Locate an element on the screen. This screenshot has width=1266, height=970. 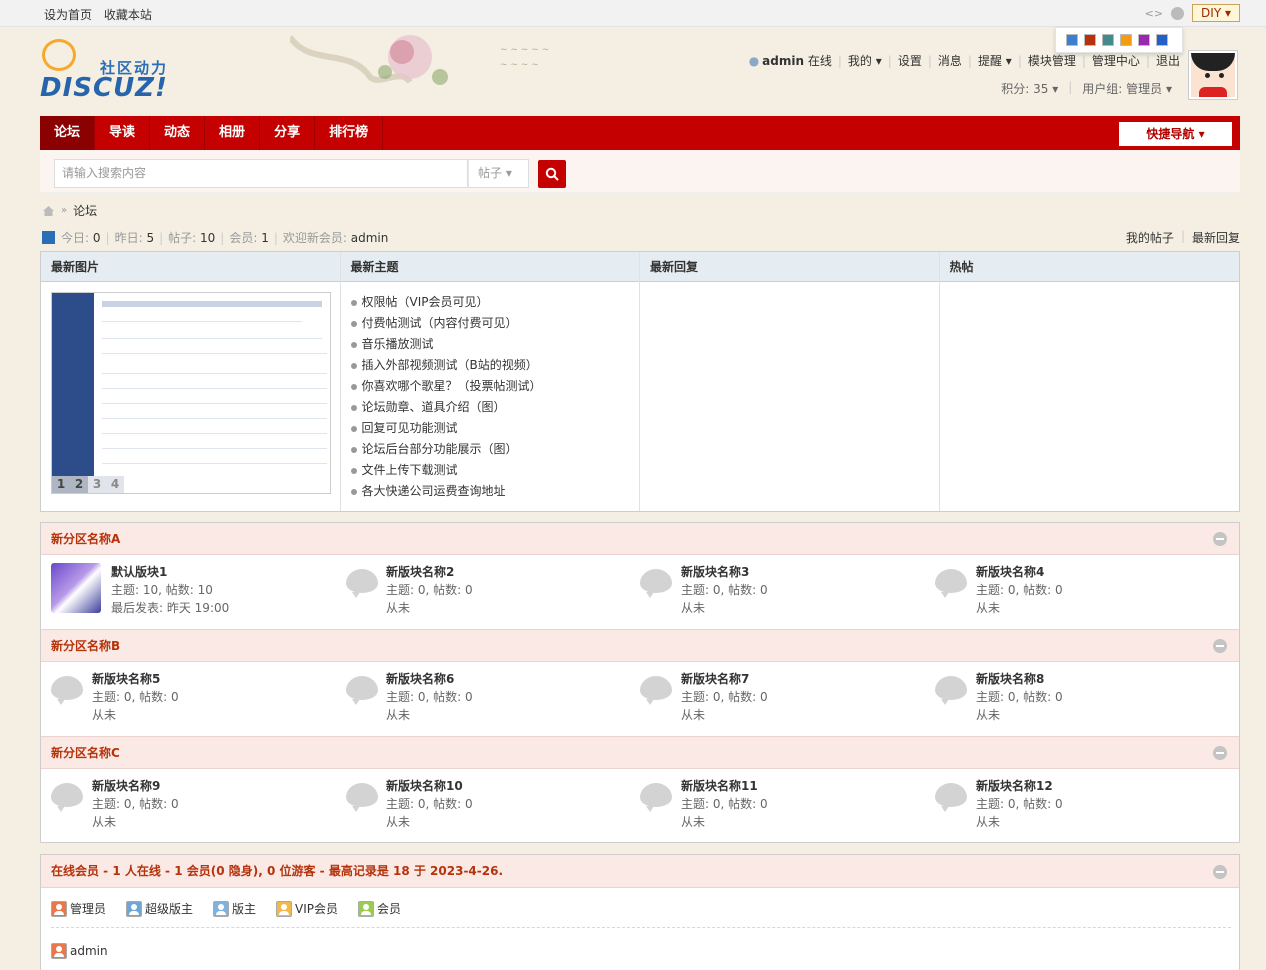
swatch-teal is located at coordinates (1108, 40).